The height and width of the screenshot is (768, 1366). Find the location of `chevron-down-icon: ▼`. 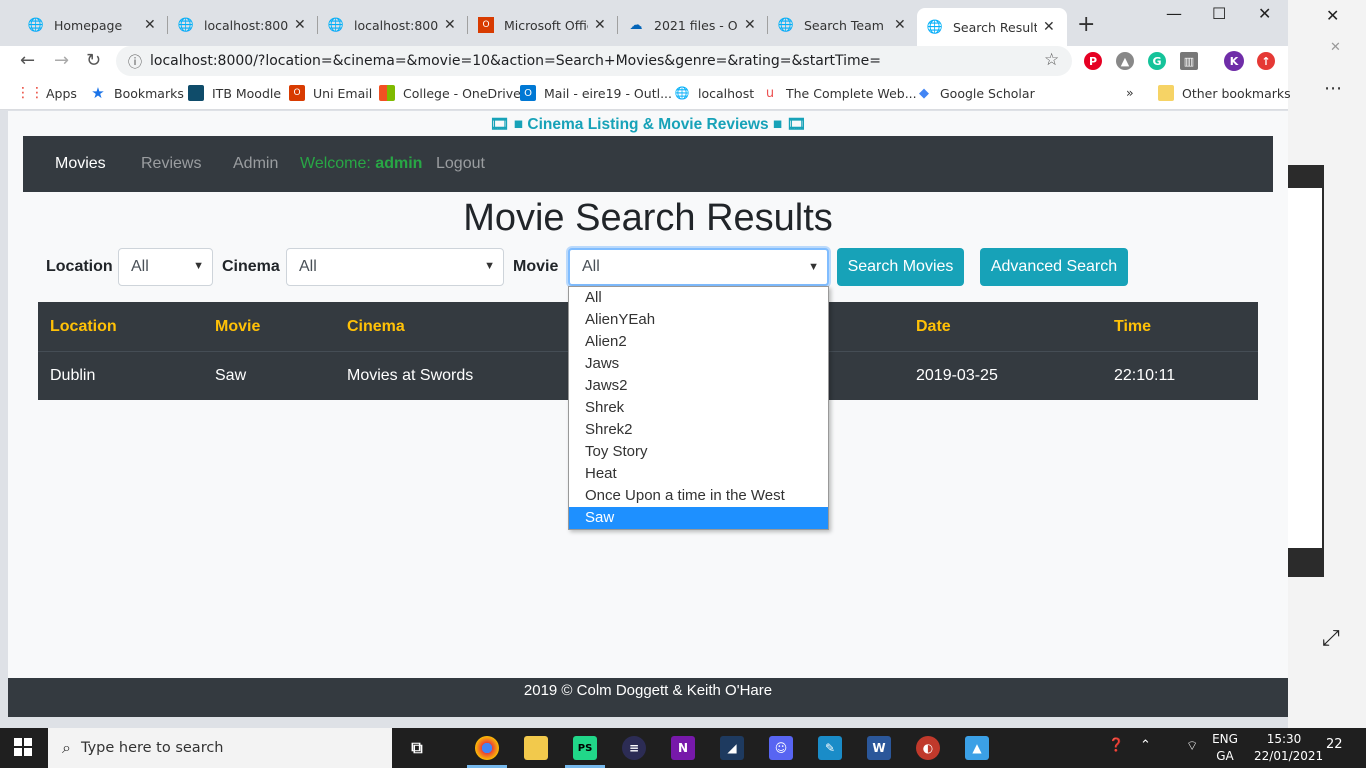

chevron-down-icon: ▼ is located at coordinates (813, 267).